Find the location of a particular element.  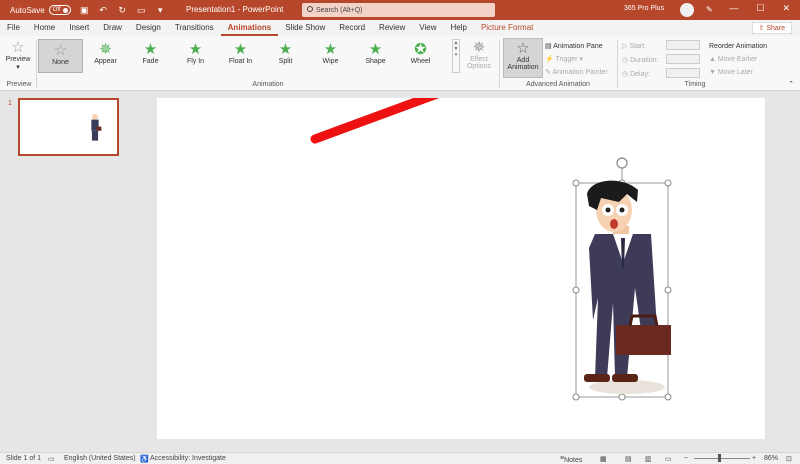

slide-sorter-icon: ▤ is located at coordinates (628, 459).